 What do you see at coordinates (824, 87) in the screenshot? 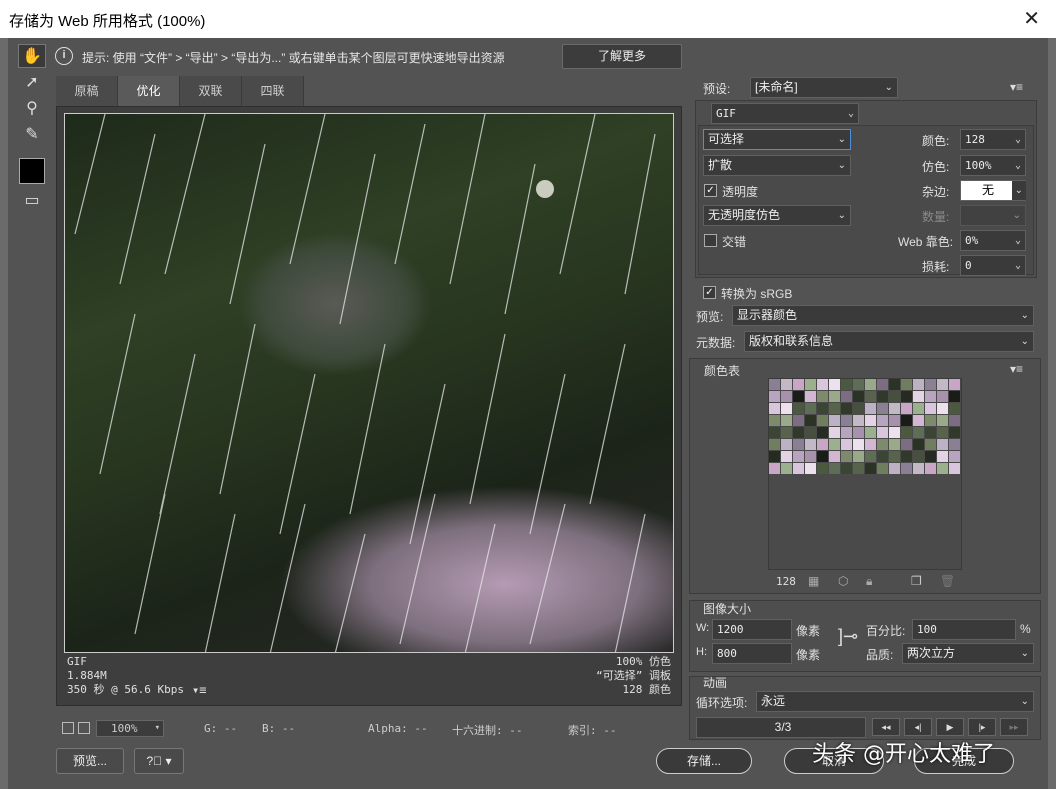
I see `preset-select: [未命名] ⌄` at bounding box center [824, 87].